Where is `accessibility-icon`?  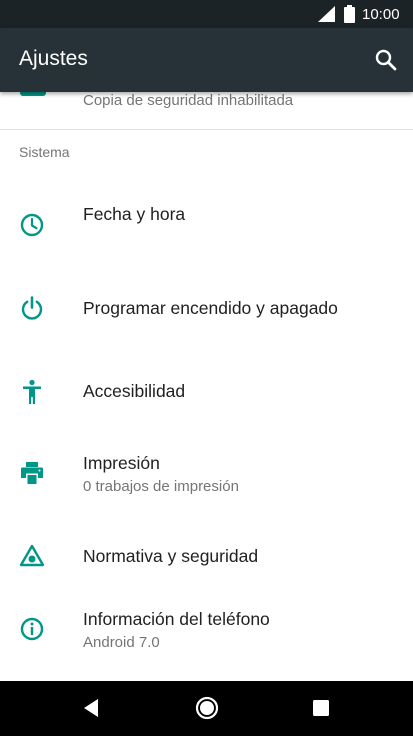 accessibility-icon is located at coordinates (32, 392).